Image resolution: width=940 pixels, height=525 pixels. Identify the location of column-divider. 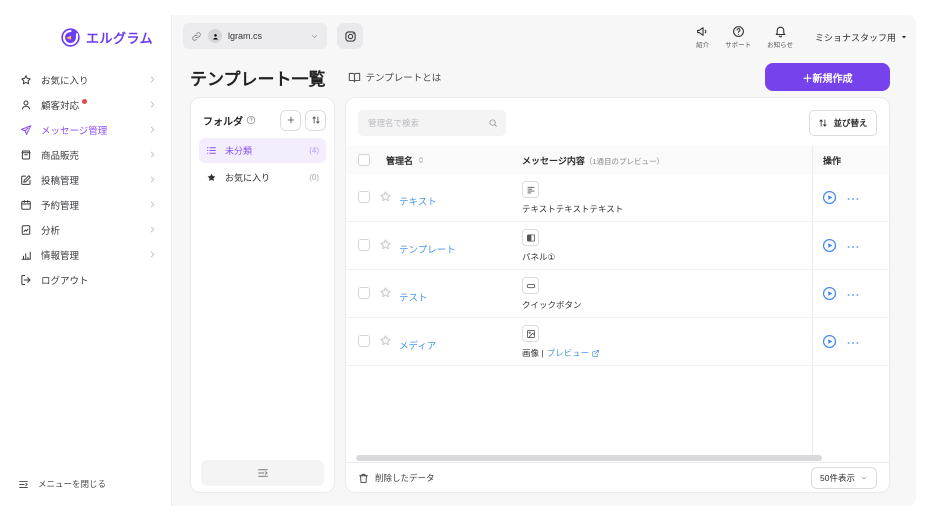
(812, 300).